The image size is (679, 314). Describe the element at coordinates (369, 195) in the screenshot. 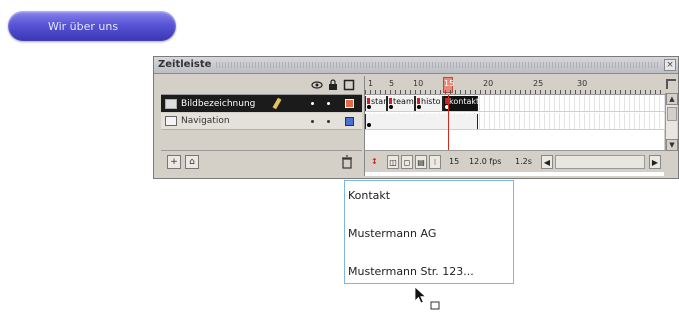

I see `dropdown-item: Kontakt` at that location.